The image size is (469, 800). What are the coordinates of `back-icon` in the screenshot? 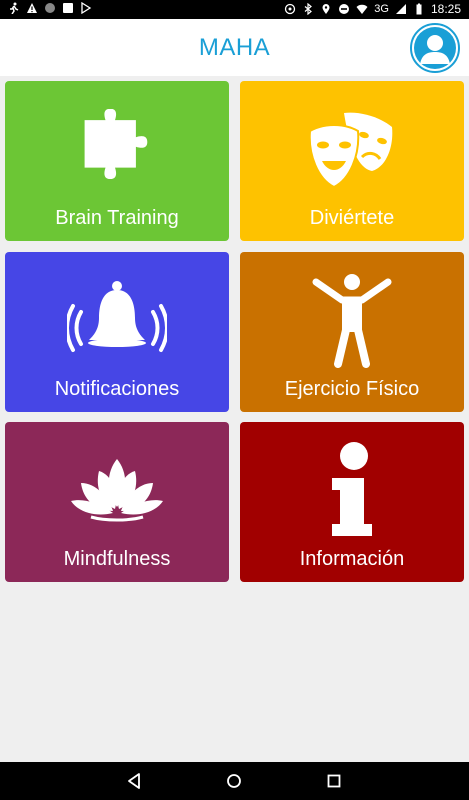 It's located at (134, 781).